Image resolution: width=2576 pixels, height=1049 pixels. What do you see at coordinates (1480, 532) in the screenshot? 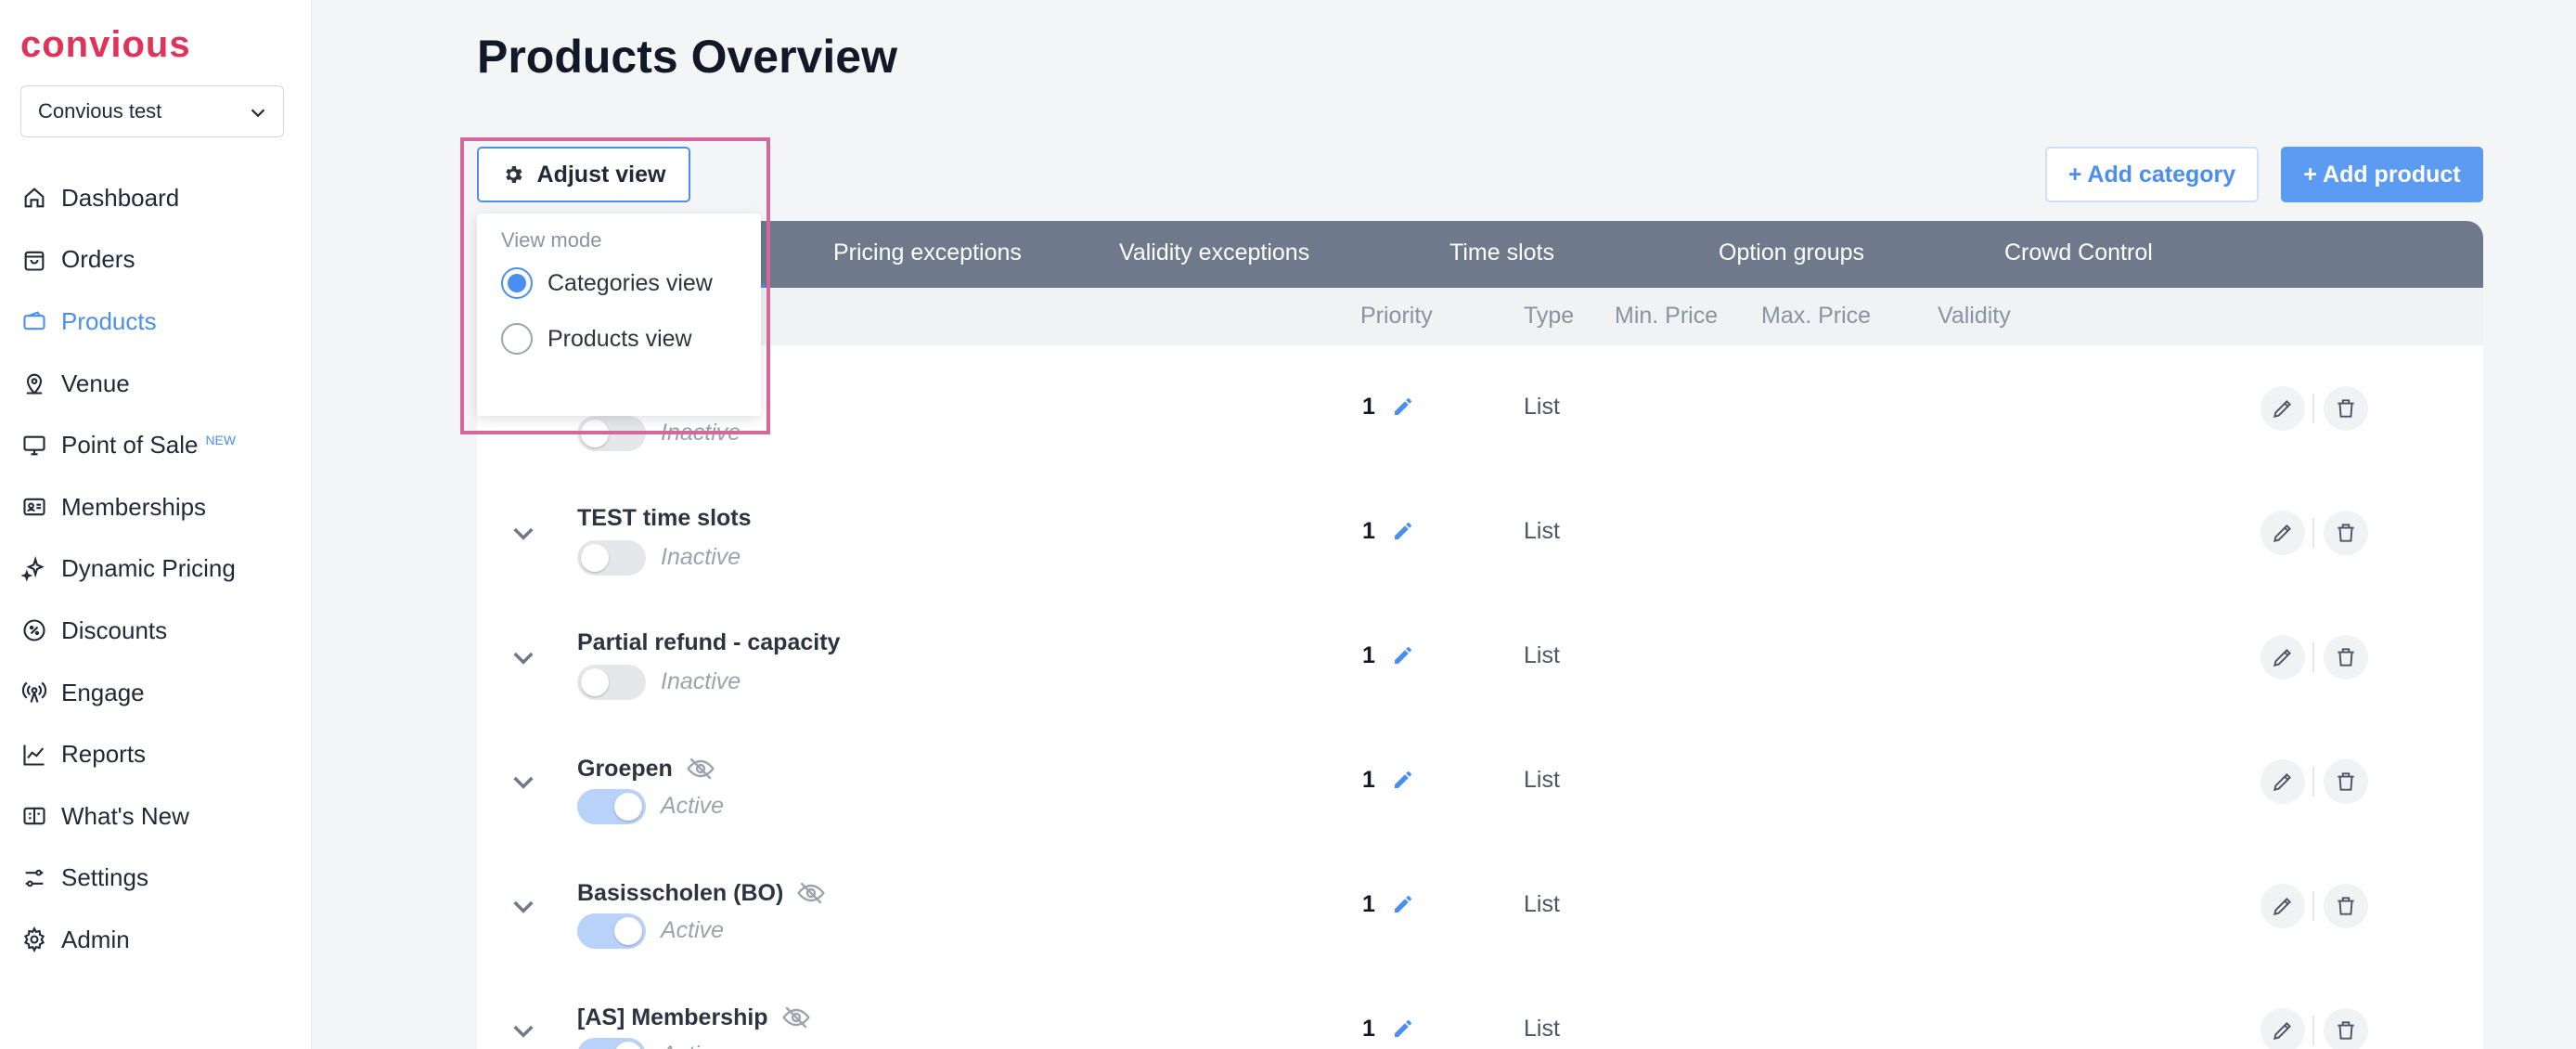
I see `table-row: TEST time slots Inactive 1 List` at bounding box center [1480, 532].